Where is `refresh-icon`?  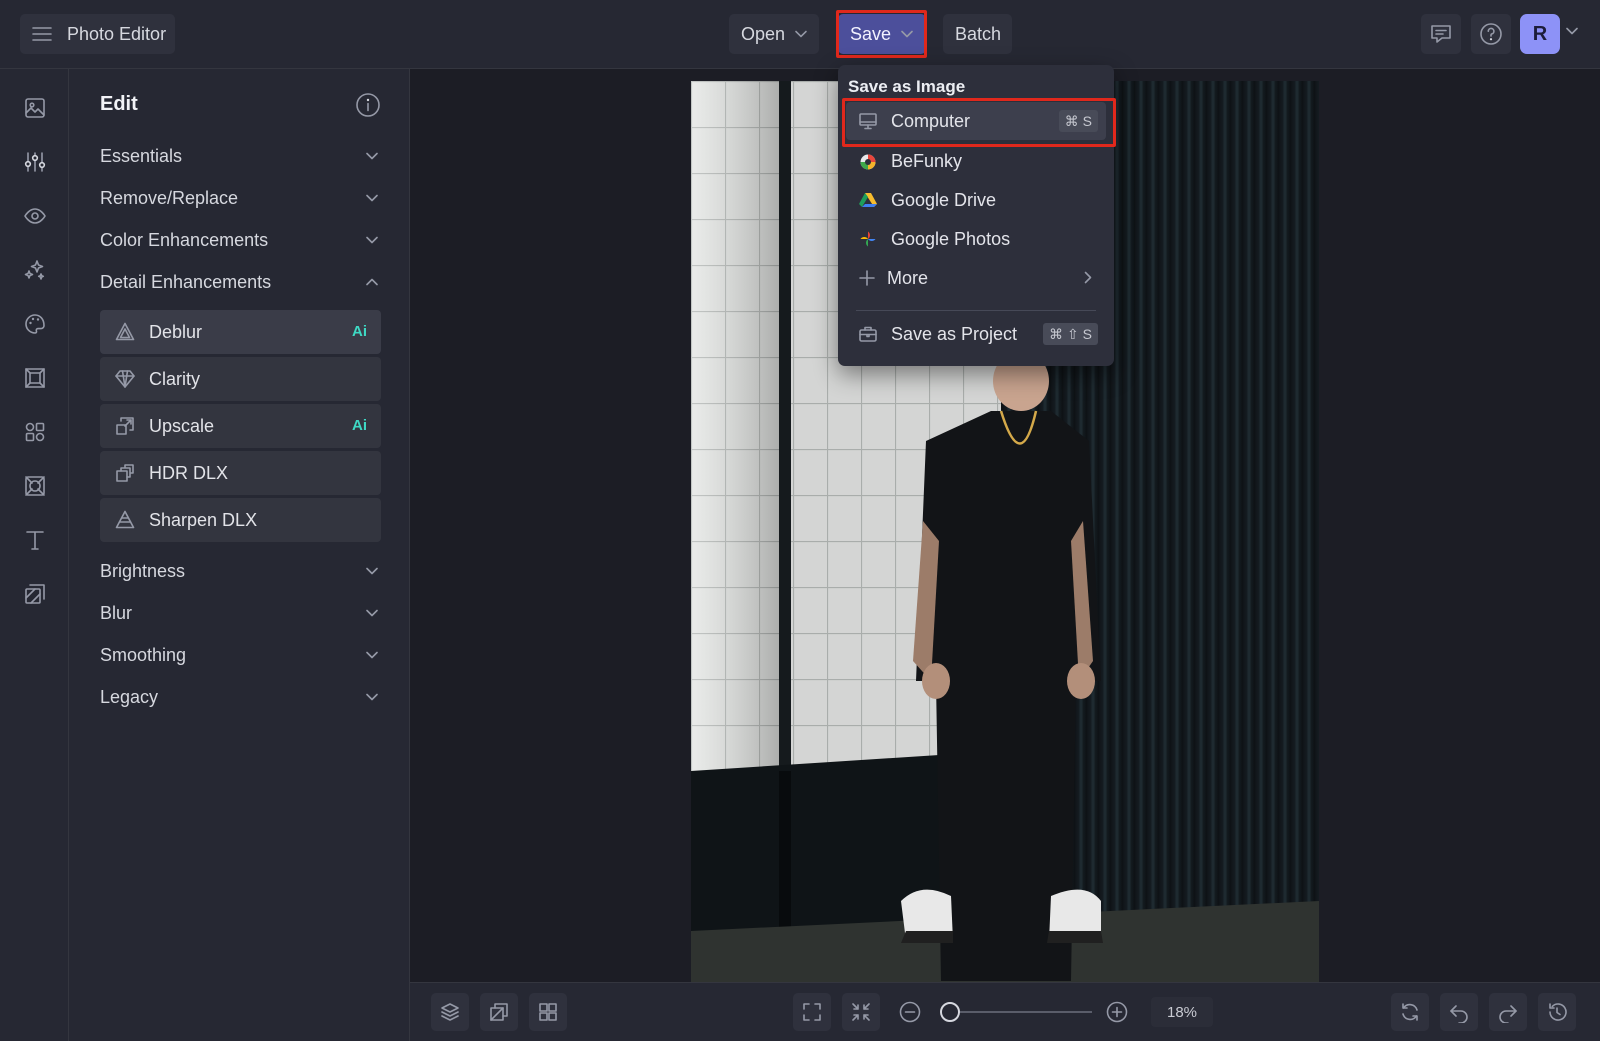 refresh-icon is located at coordinates (1410, 1012).